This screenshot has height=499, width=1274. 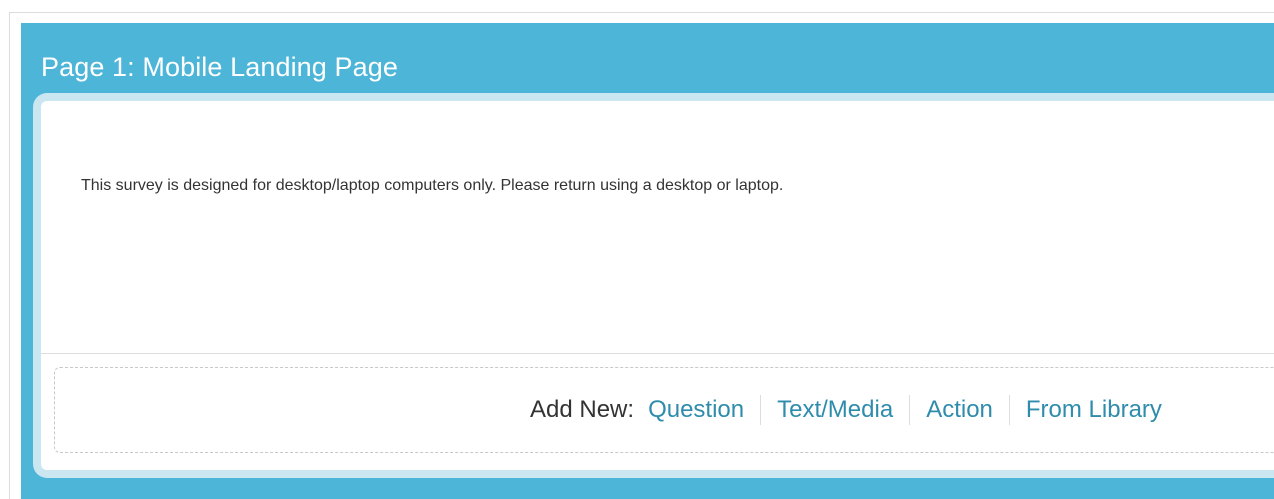 What do you see at coordinates (219, 67) in the screenshot?
I see `page-title: Page 1: Mobile Landing Page` at bounding box center [219, 67].